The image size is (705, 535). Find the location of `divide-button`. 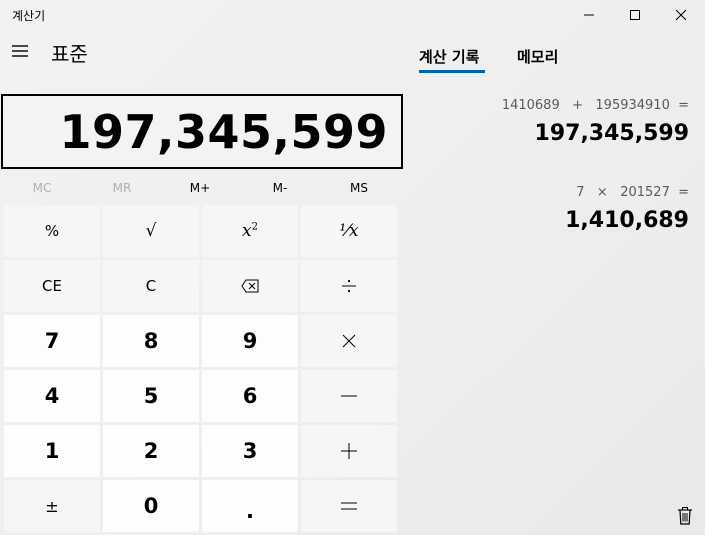

divide-button is located at coordinates (349, 286).